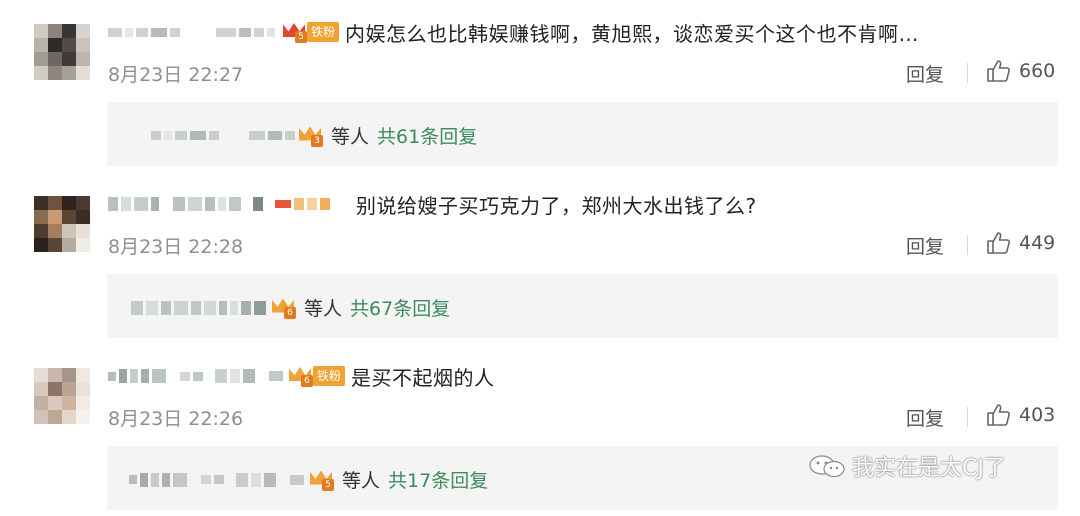 This screenshot has width=1080, height=516. What do you see at coordinates (556, 205) in the screenshot?
I see `comment-text: 别说给嫂子买巧克力了，郑州大水出钱了么?` at bounding box center [556, 205].